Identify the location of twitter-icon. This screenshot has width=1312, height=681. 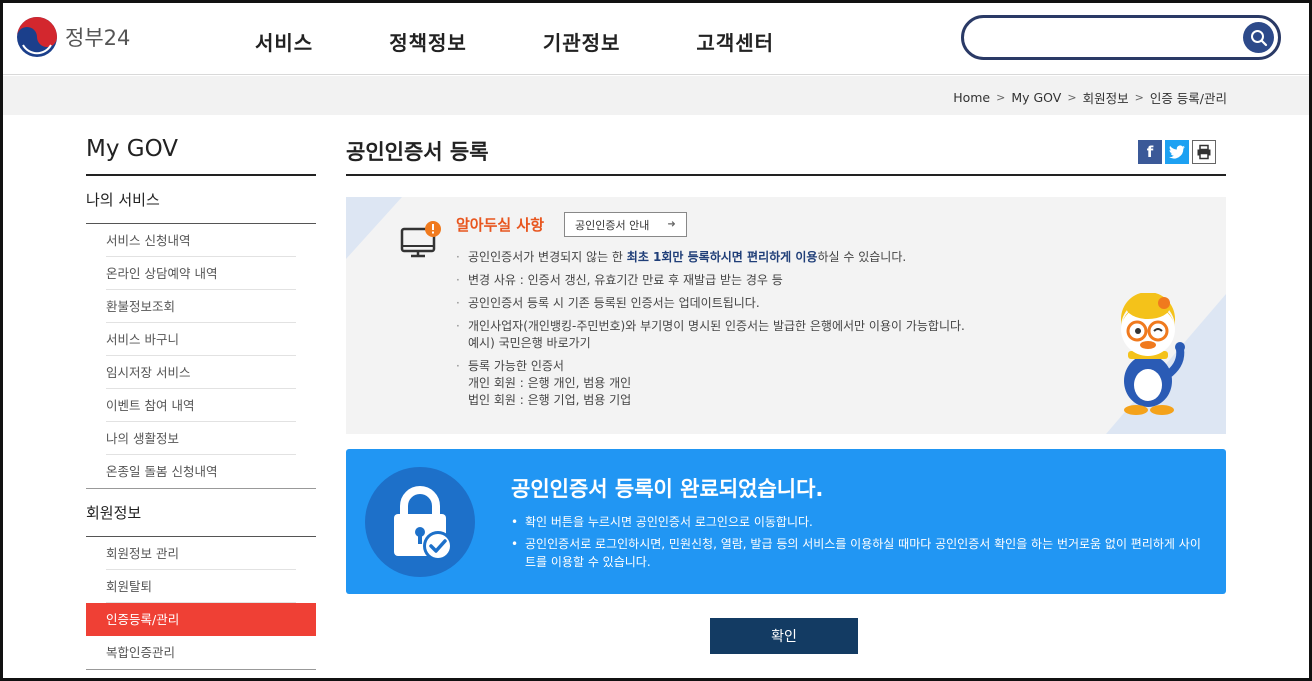
(1177, 152).